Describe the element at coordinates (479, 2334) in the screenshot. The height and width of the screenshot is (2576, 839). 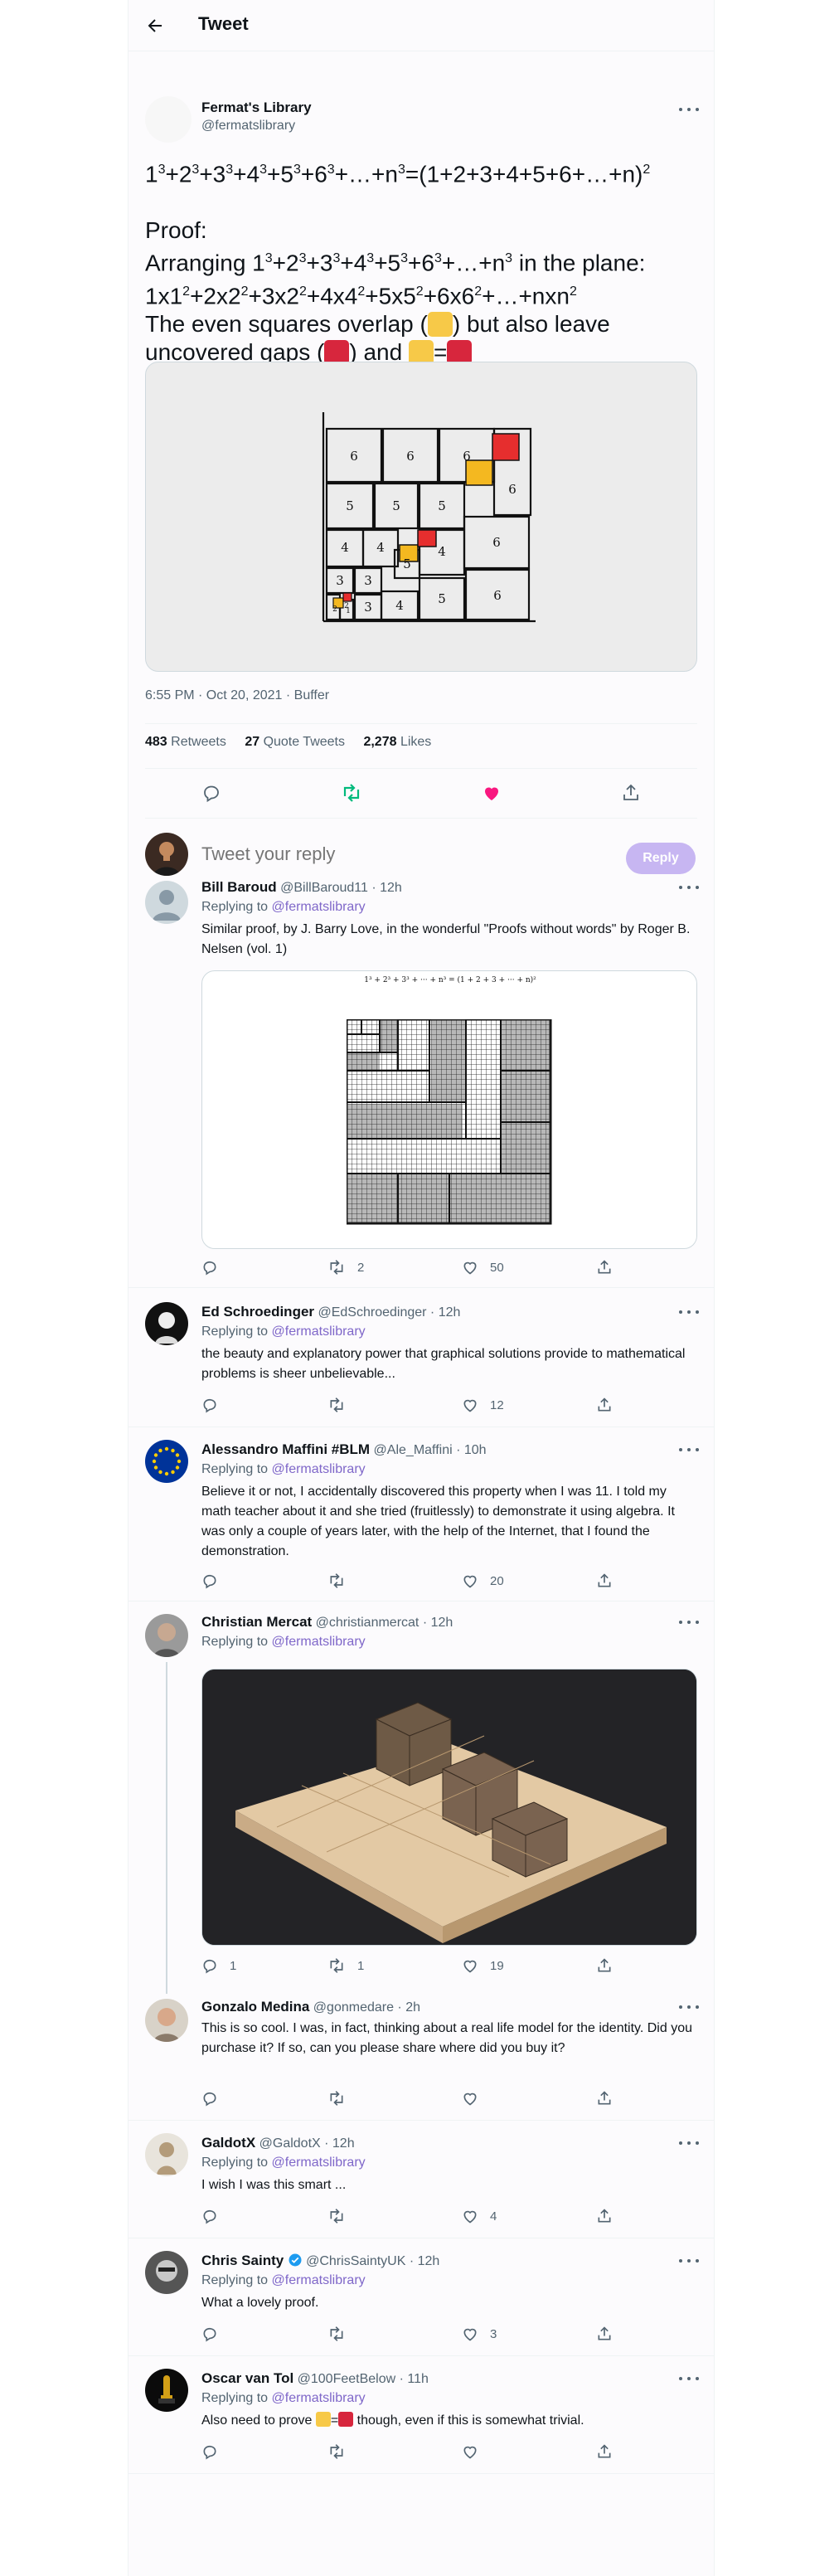
I see `like-action: 3` at that location.